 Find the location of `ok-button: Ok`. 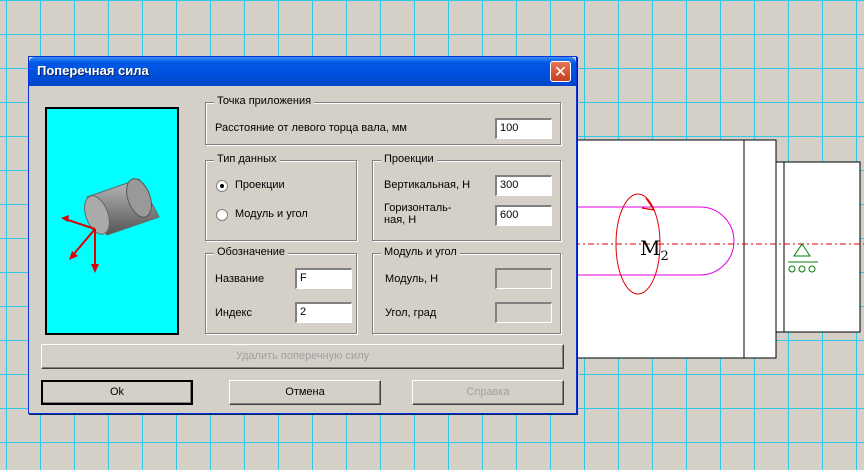

ok-button: Ok is located at coordinates (117, 392).